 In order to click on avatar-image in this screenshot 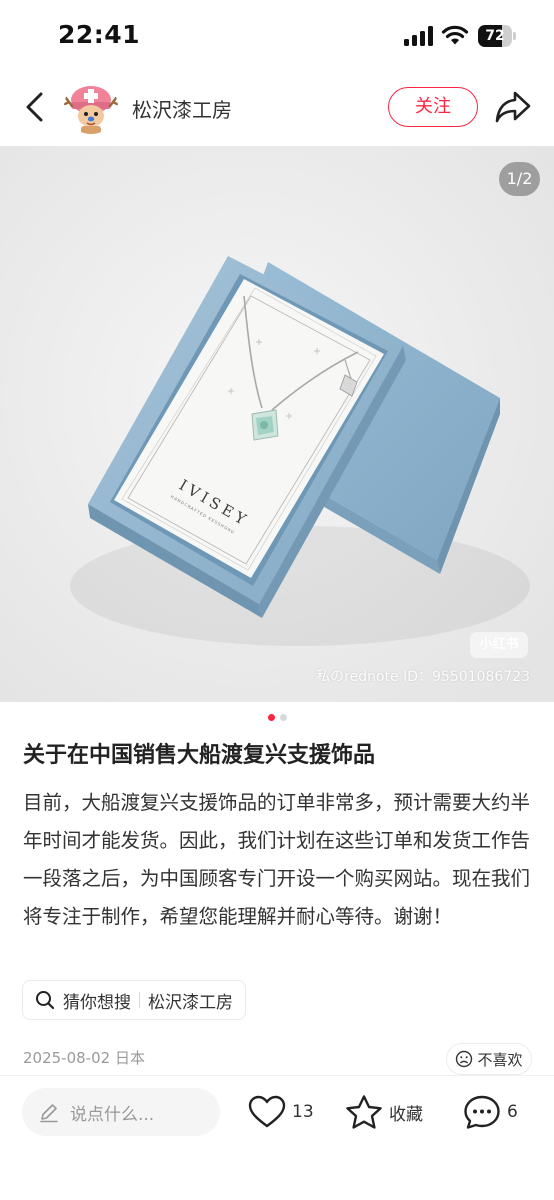, I will do `click(91, 107)`.